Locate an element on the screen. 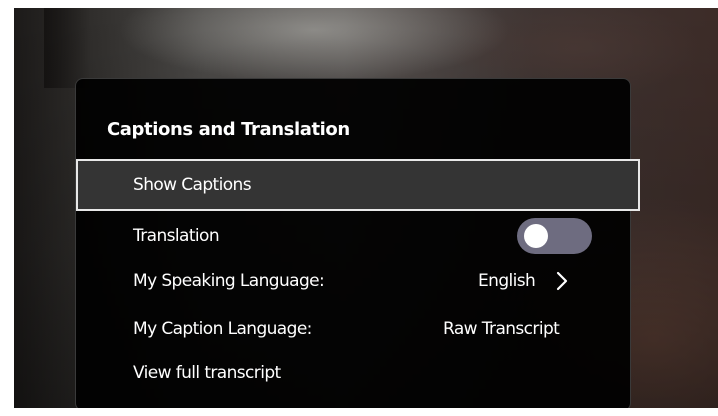 This screenshot has width=718, height=416. menu-title: Captions and Translation is located at coordinates (228, 129).